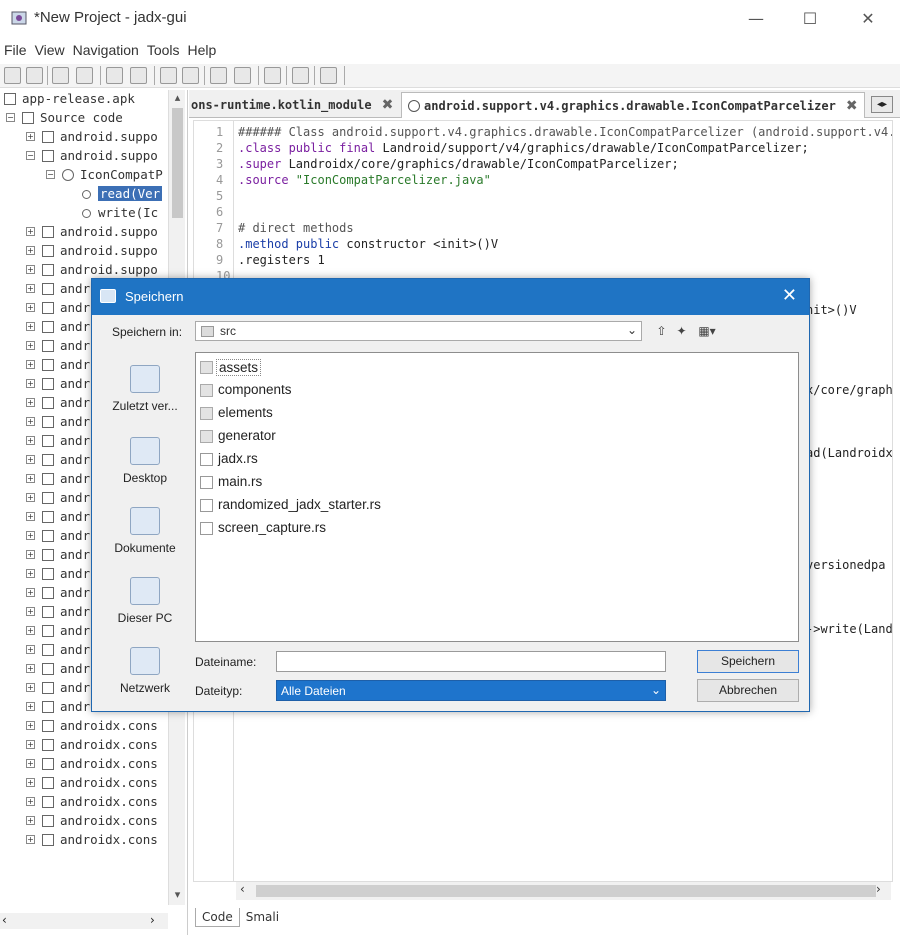  Describe the element at coordinates (707, 331) in the screenshot. I see `view-menu-icon: ▦▾` at that location.